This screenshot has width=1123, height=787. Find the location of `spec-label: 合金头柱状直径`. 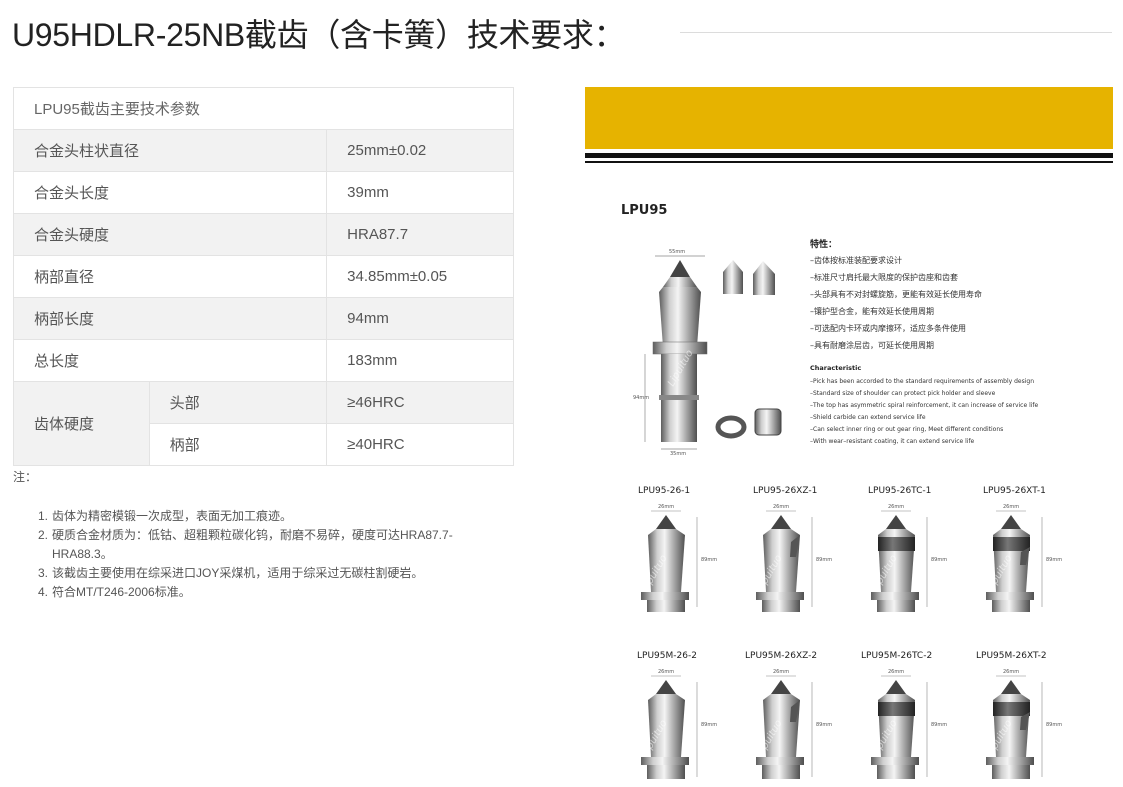

spec-label: 合金头柱状直径 is located at coordinates (170, 150).